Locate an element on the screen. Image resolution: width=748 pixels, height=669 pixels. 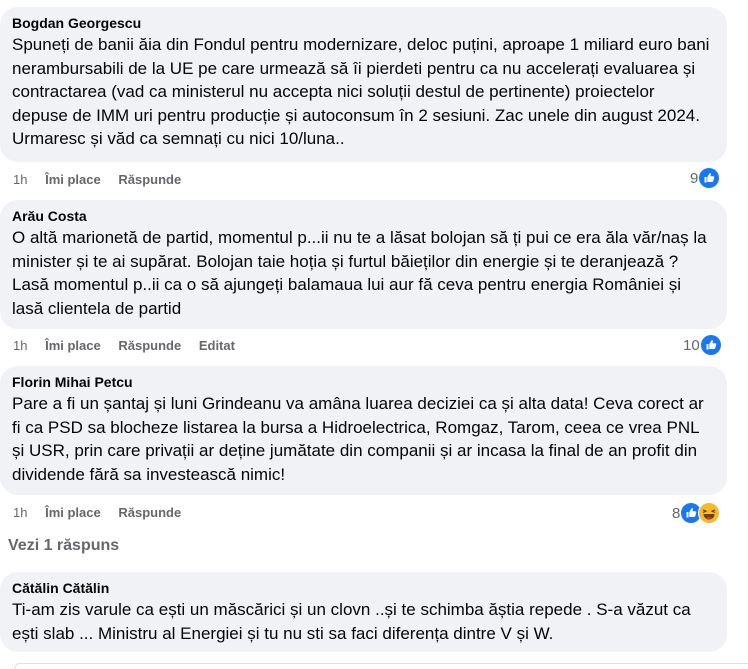
reaction-summary: 8 is located at coordinates (696, 513).